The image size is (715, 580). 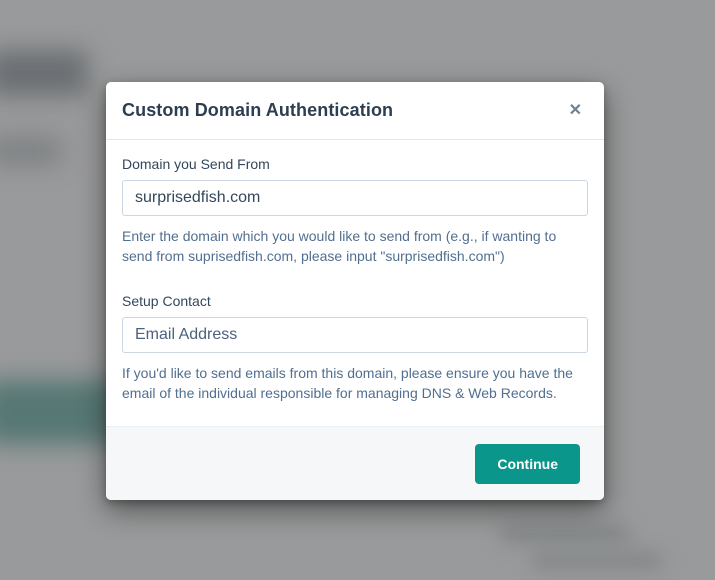 I want to click on contact-field-label: Setup Contact, so click(x=166, y=300).